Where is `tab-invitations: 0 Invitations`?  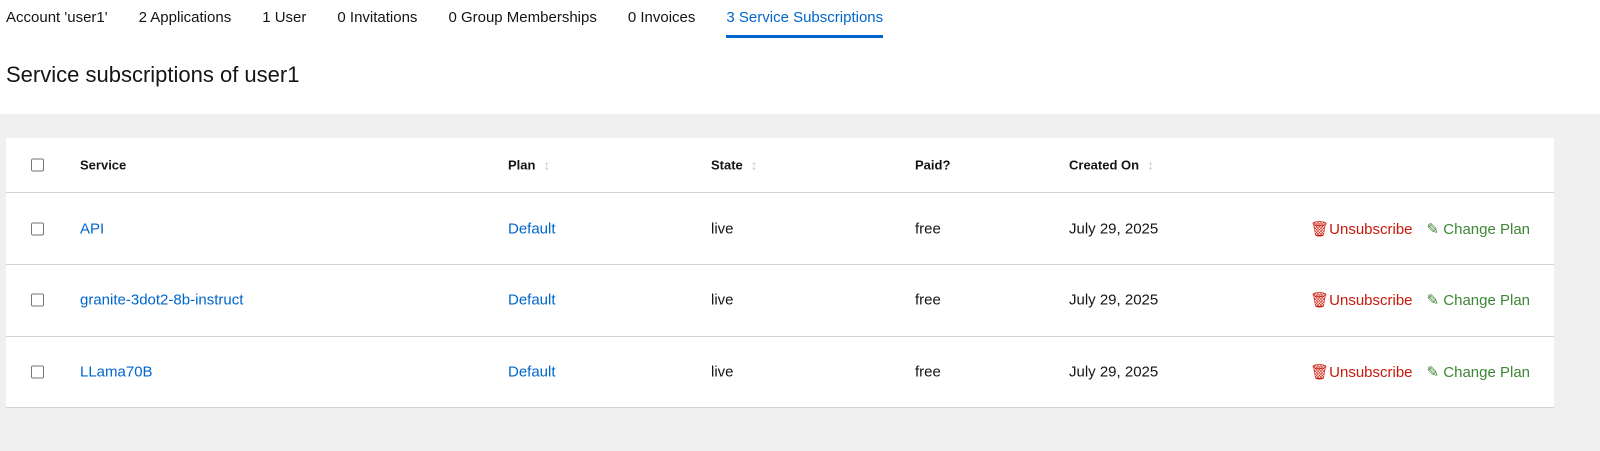 tab-invitations: 0 Invitations is located at coordinates (377, 19).